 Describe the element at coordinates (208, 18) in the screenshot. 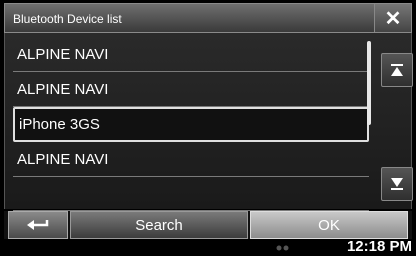

I see `title-bar: Bluetooth Device list ✕` at that location.